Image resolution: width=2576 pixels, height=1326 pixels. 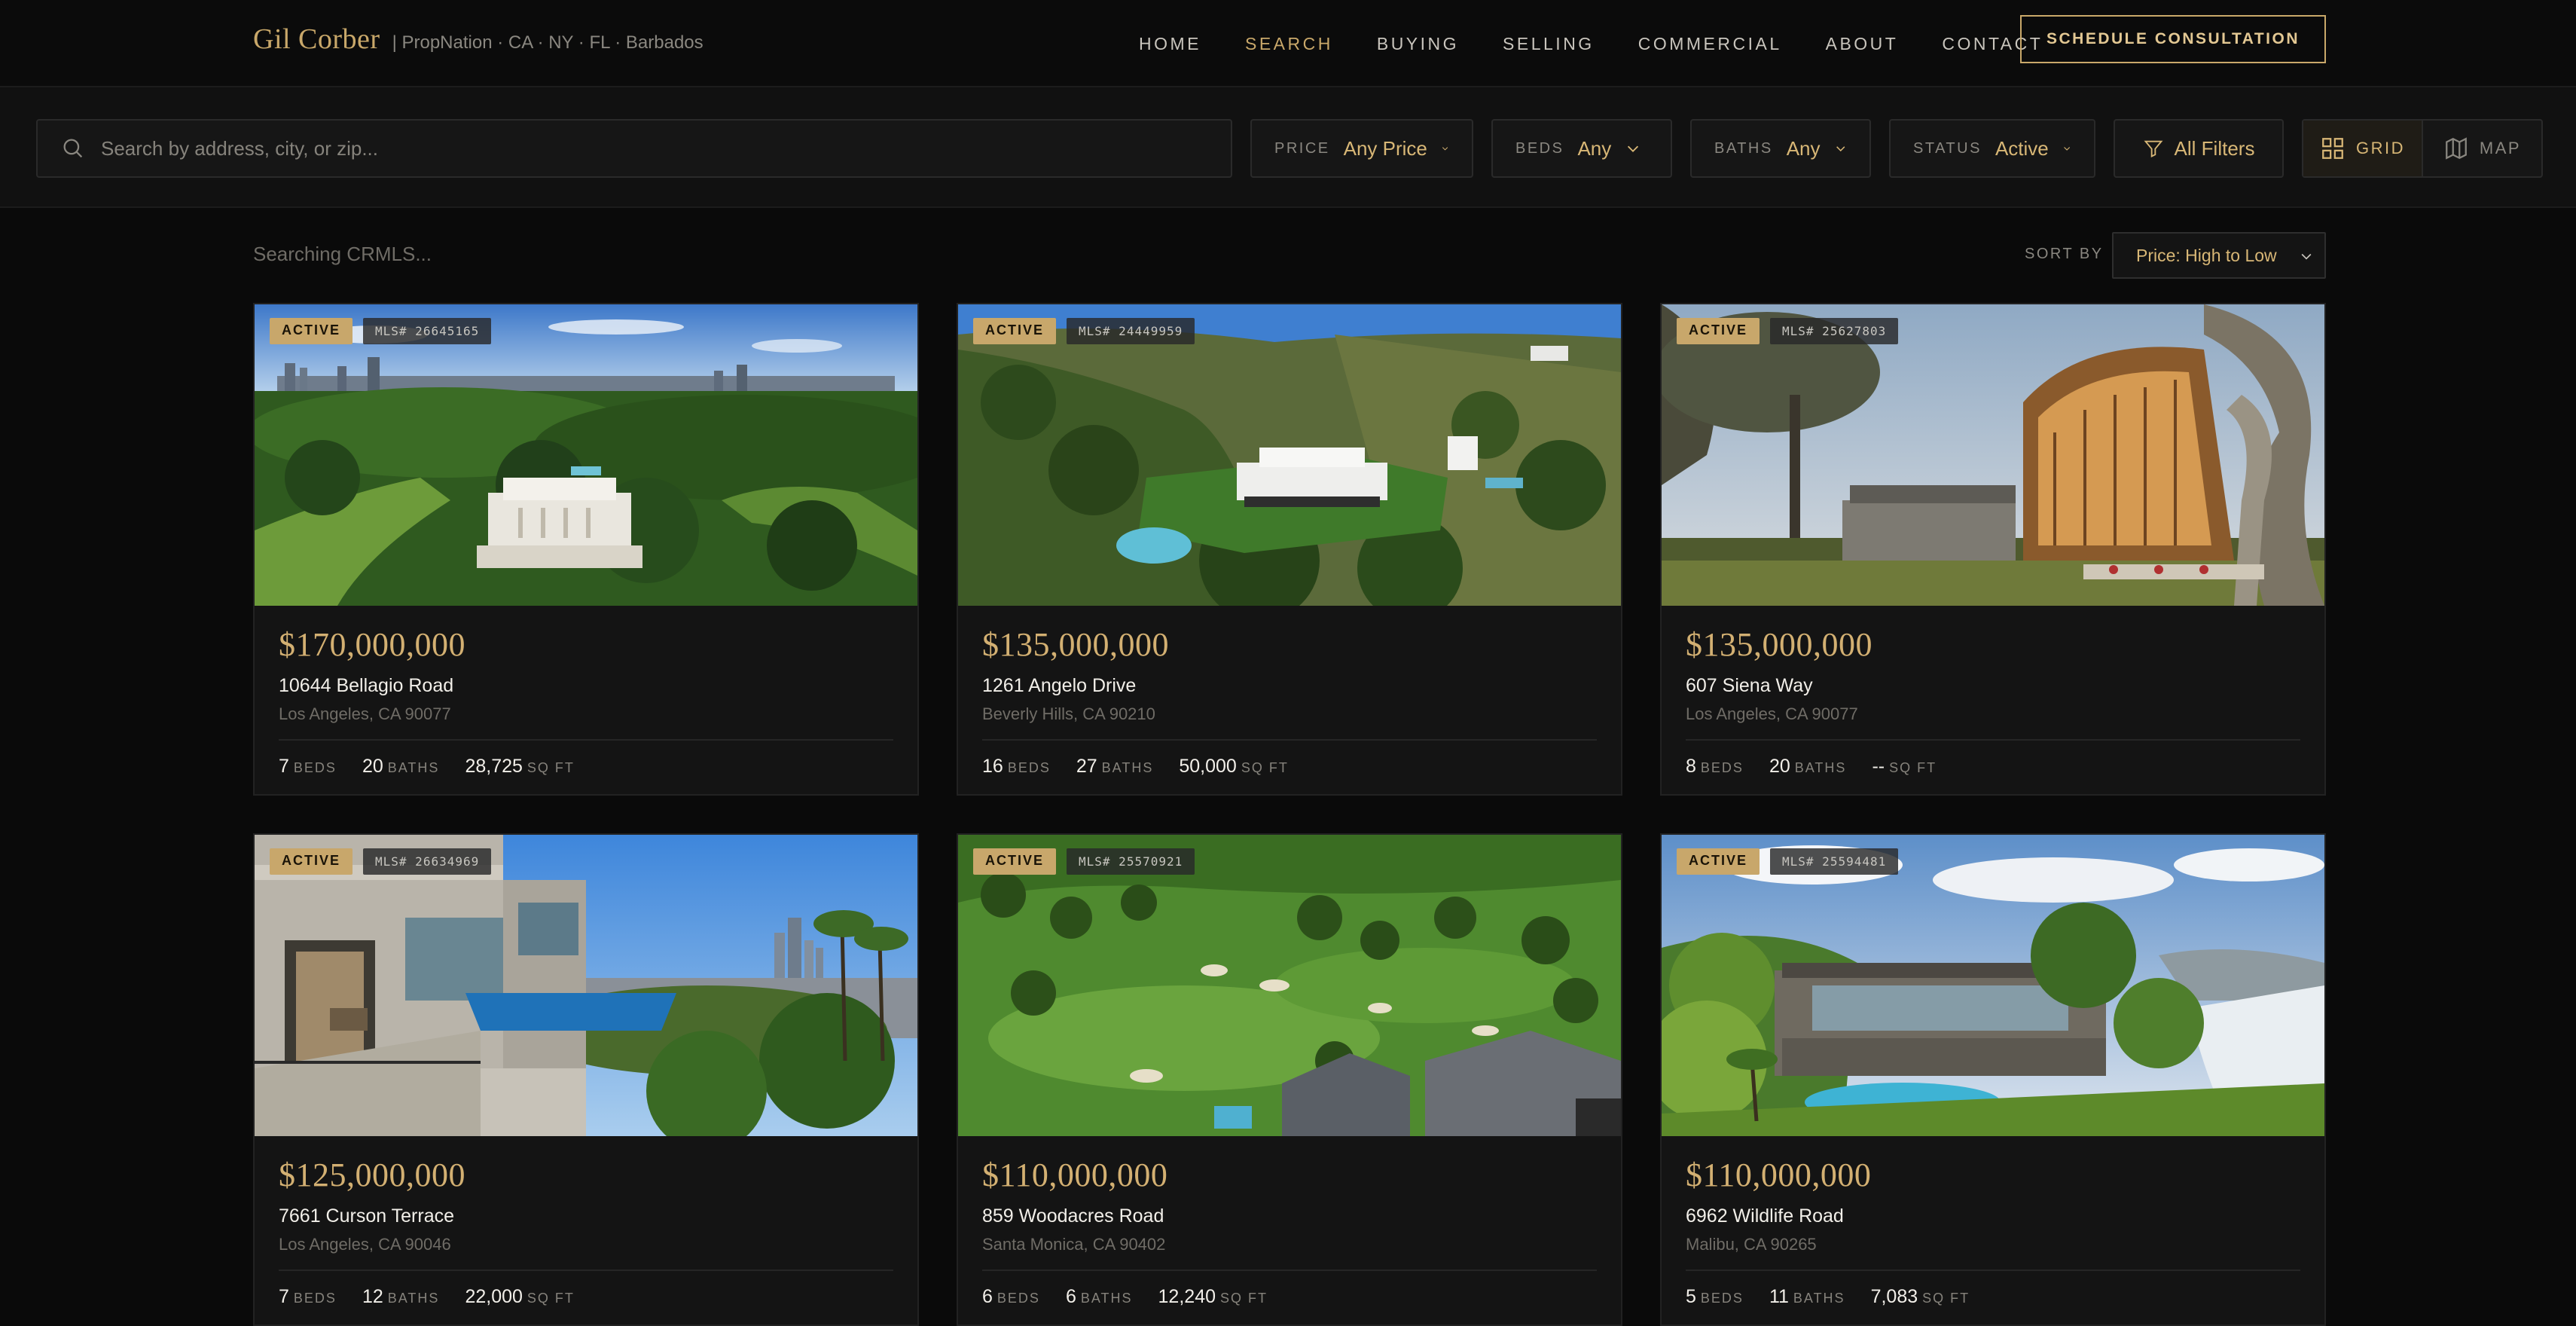 What do you see at coordinates (1993, 1216) in the screenshot?
I see `listing-address: 6962 Wildlife Road` at bounding box center [1993, 1216].